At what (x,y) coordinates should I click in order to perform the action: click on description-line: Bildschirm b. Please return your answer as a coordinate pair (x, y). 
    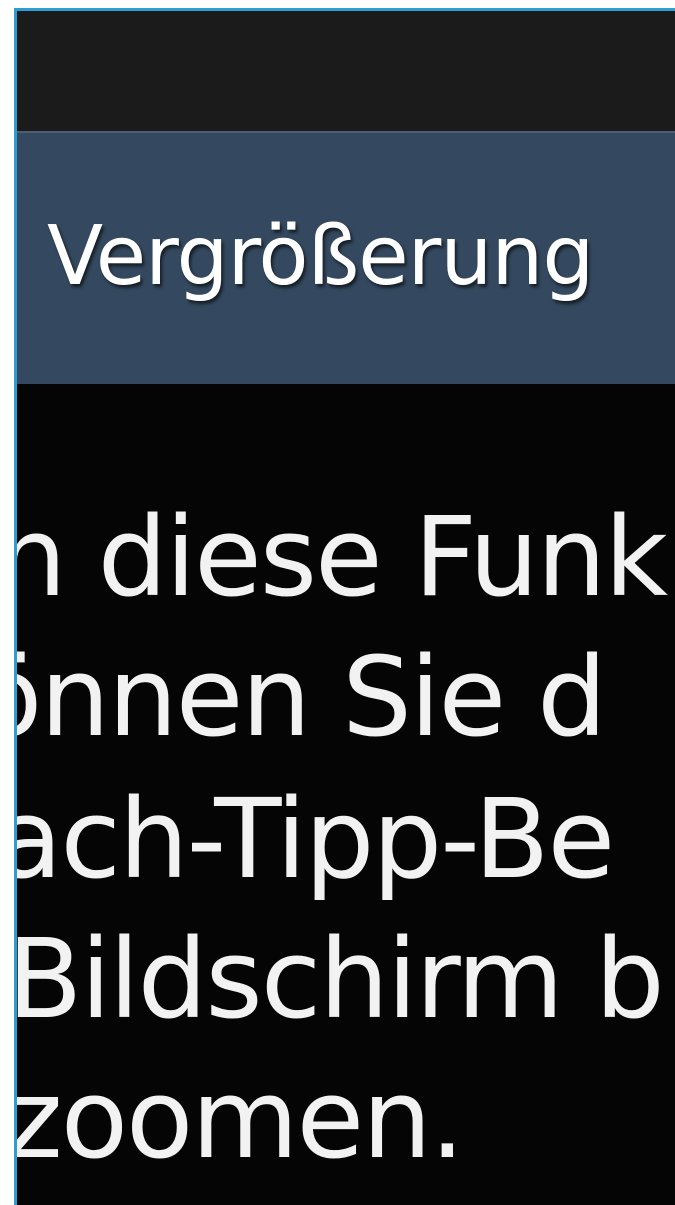
    Looking at the image, I should click on (341, 979).